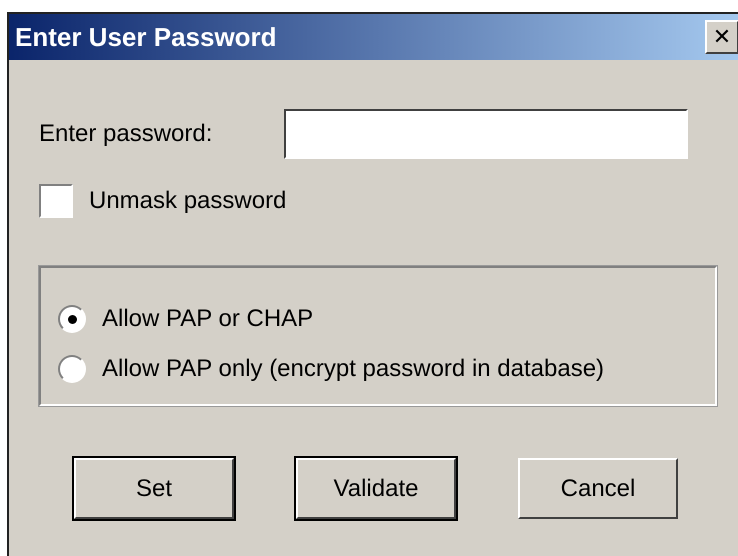 This screenshot has width=738, height=556. Describe the element at coordinates (125, 134) in the screenshot. I see `password-label: Enter password:` at that location.